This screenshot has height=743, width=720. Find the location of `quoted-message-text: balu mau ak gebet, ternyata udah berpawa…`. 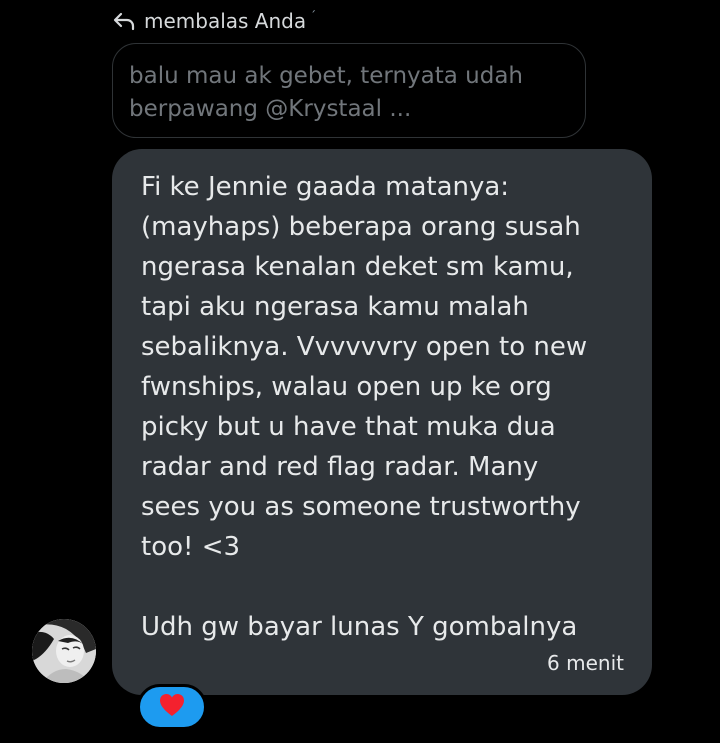

quoted-message-text: balu mau ak gebet, ternyata udah berpawa… is located at coordinates (326, 92).